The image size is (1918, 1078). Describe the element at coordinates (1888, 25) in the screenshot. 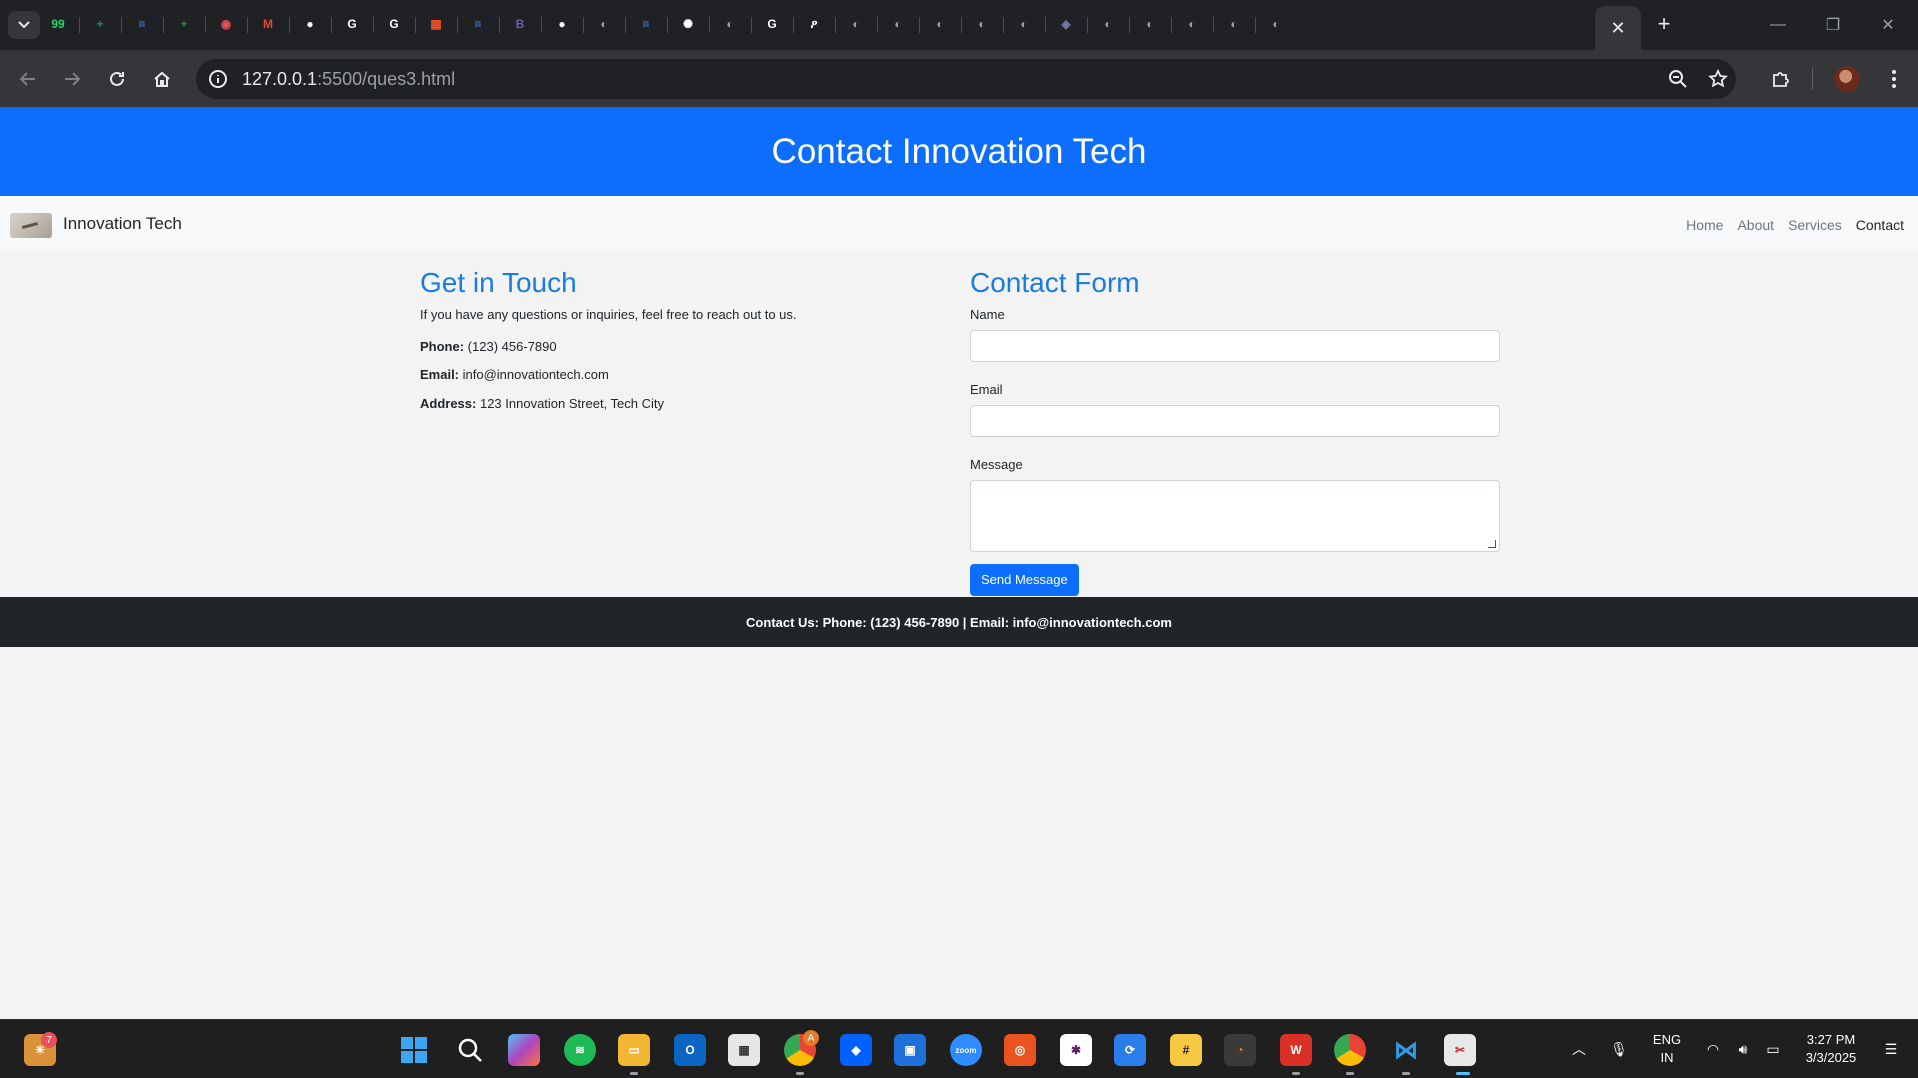

I see `window-close-icon: ✕` at that location.